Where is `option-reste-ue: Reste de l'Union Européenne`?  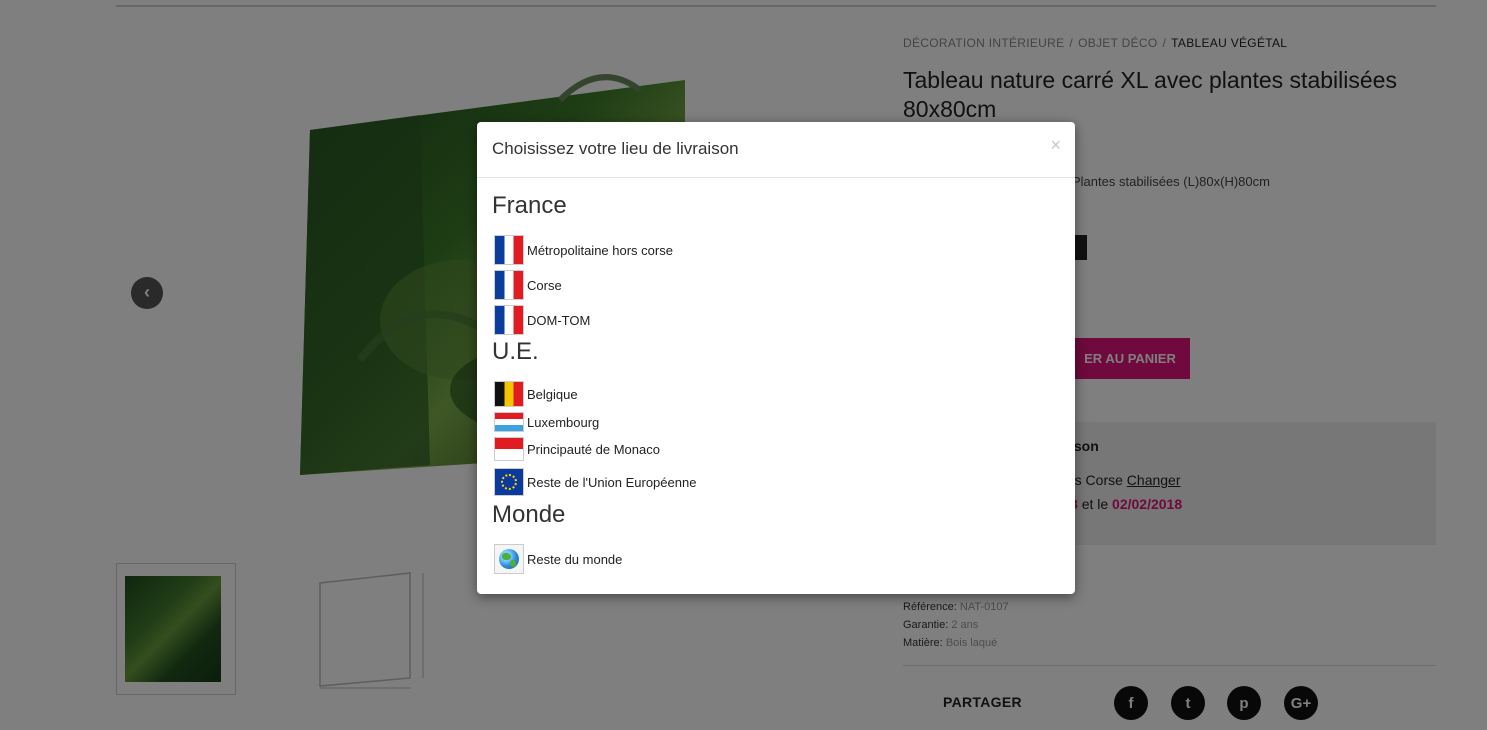 option-reste-ue: Reste de l'Union Européenne is located at coordinates (595, 482).